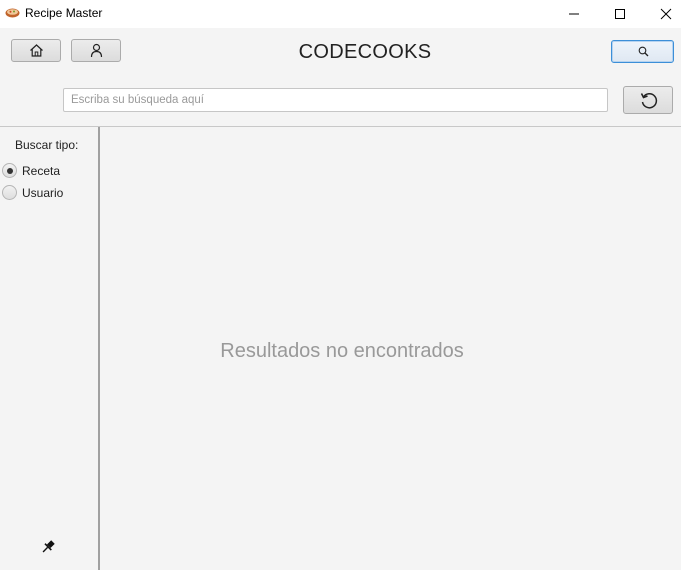  Describe the element at coordinates (9, 170) in the screenshot. I see `radio-button-receta` at that location.